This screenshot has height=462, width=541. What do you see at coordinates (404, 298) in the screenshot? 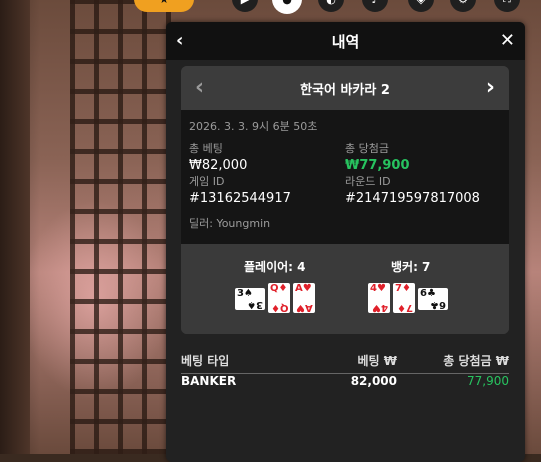
I see `banker-card: 7♦ 7♦` at bounding box center [404, 298].